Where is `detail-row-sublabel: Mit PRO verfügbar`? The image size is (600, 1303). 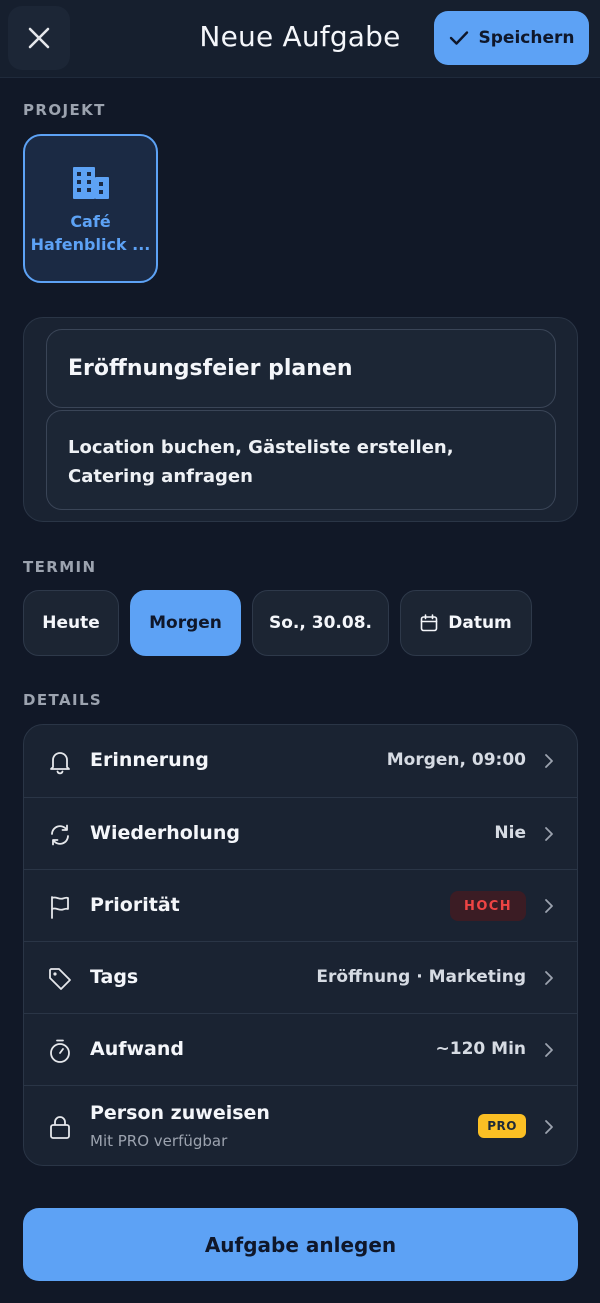
detail-row-sublabel: Mit PRO verfügbar is located at coordinates (159, 1141).